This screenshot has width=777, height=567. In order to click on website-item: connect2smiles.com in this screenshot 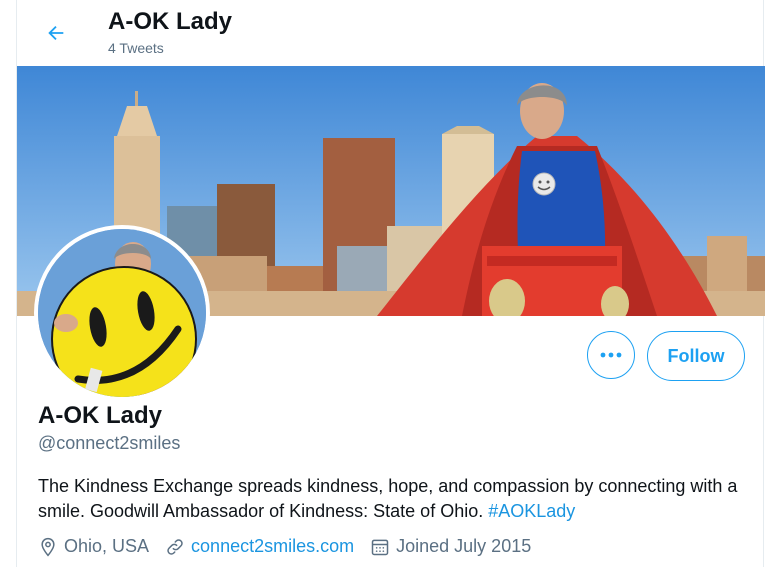, I will do `click(259, 546)`.